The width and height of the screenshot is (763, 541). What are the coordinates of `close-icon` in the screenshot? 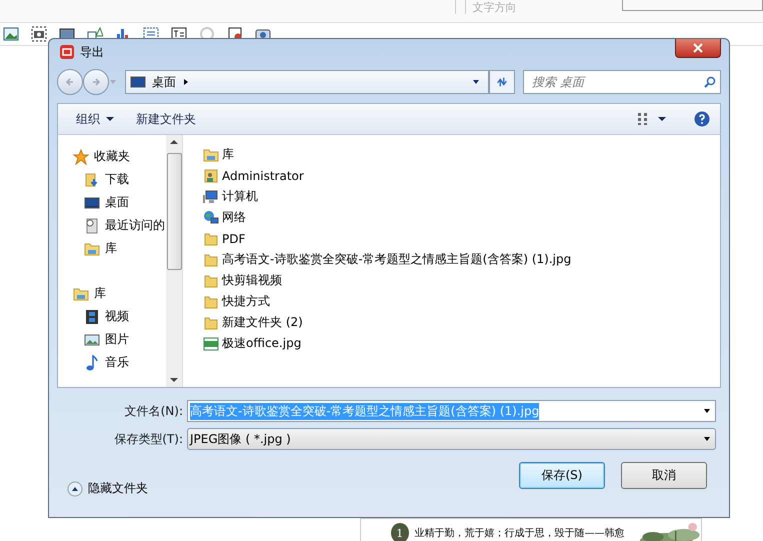 It's located at (698, 48).